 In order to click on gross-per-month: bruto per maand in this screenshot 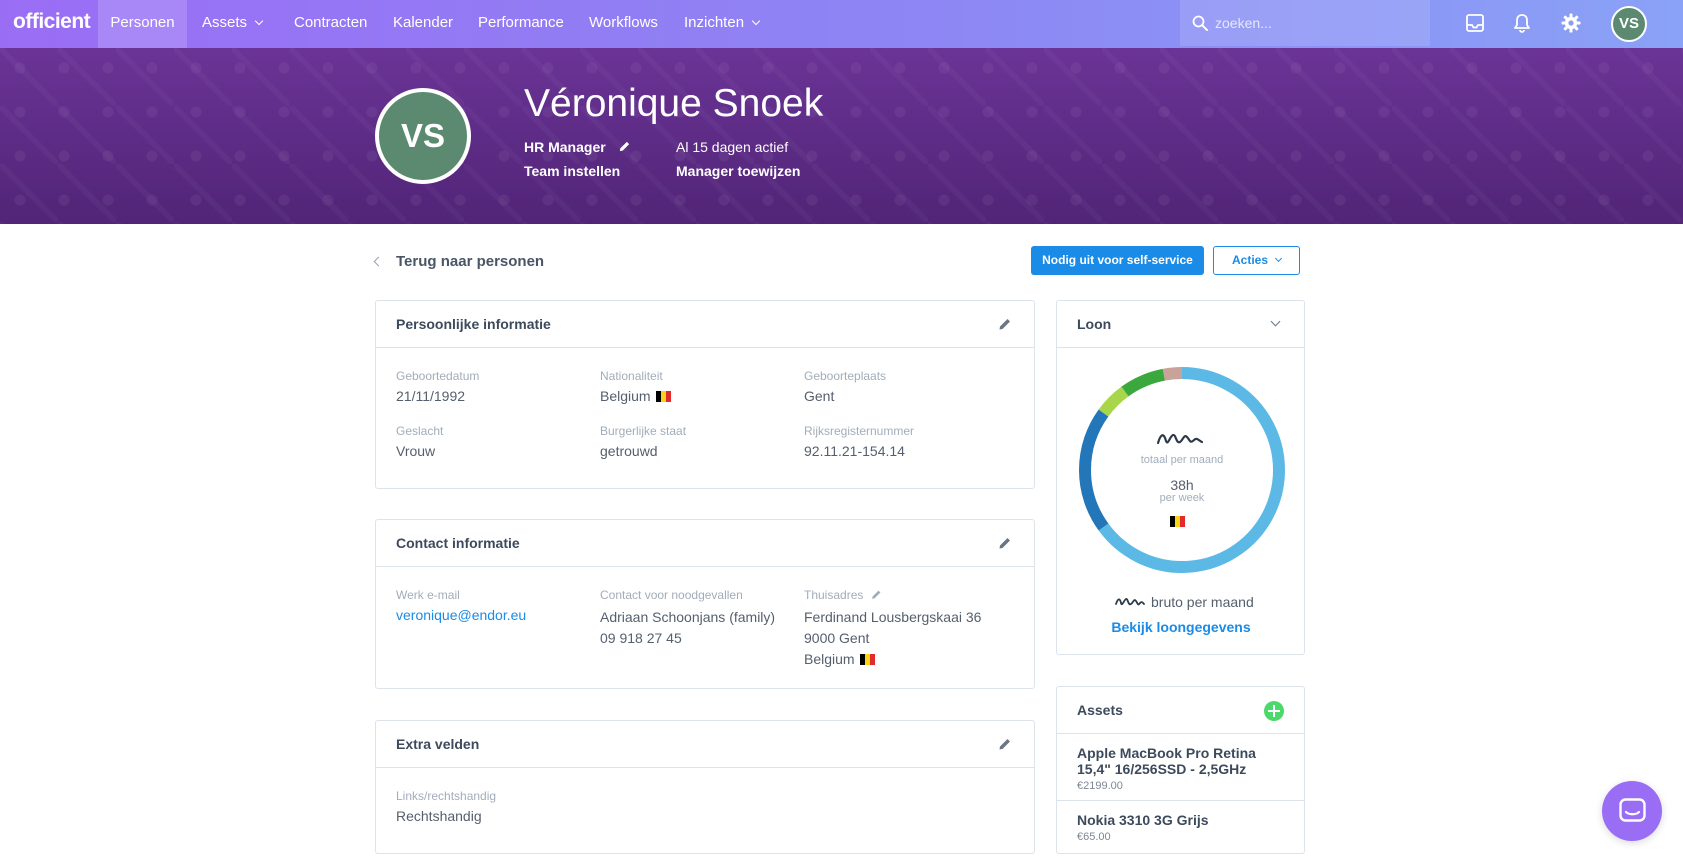, I will do `click(1184, 602)`.